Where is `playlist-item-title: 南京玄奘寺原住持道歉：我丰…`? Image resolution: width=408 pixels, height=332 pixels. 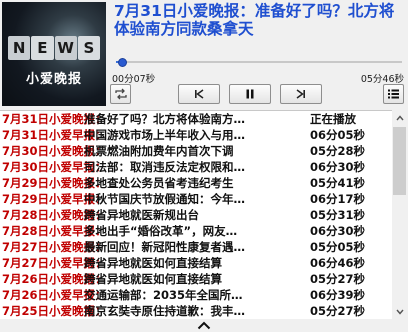
playlist-item-title: 南京玄奘寺原住持道歉：我丰… is located at coordinates (164, 311).